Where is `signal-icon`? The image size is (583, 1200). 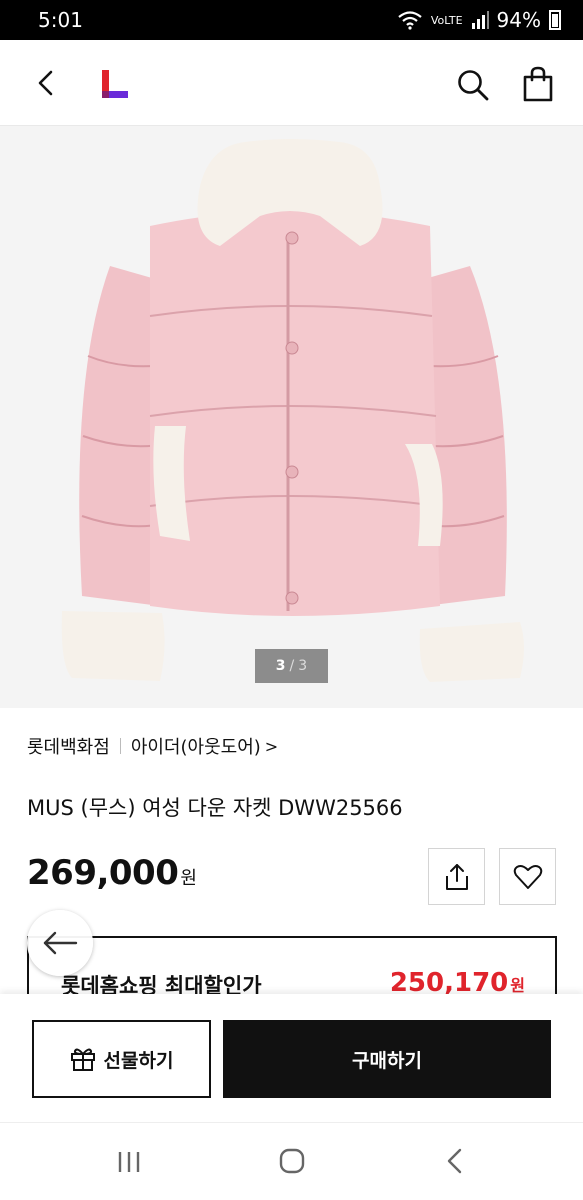
signal-icon is located at coordinates (480, 20).